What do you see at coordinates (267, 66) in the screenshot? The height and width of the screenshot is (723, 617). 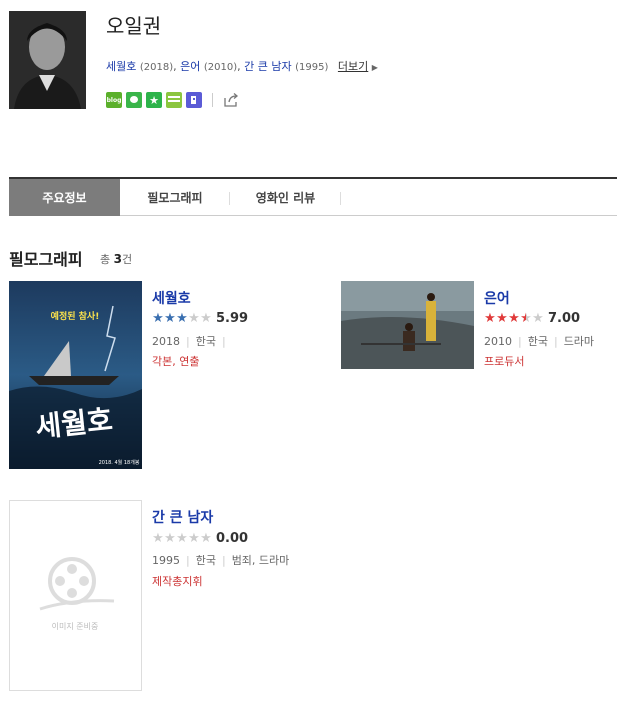 I see `work-link-3: 간 큰 남자` at bounding box center [267, 66].